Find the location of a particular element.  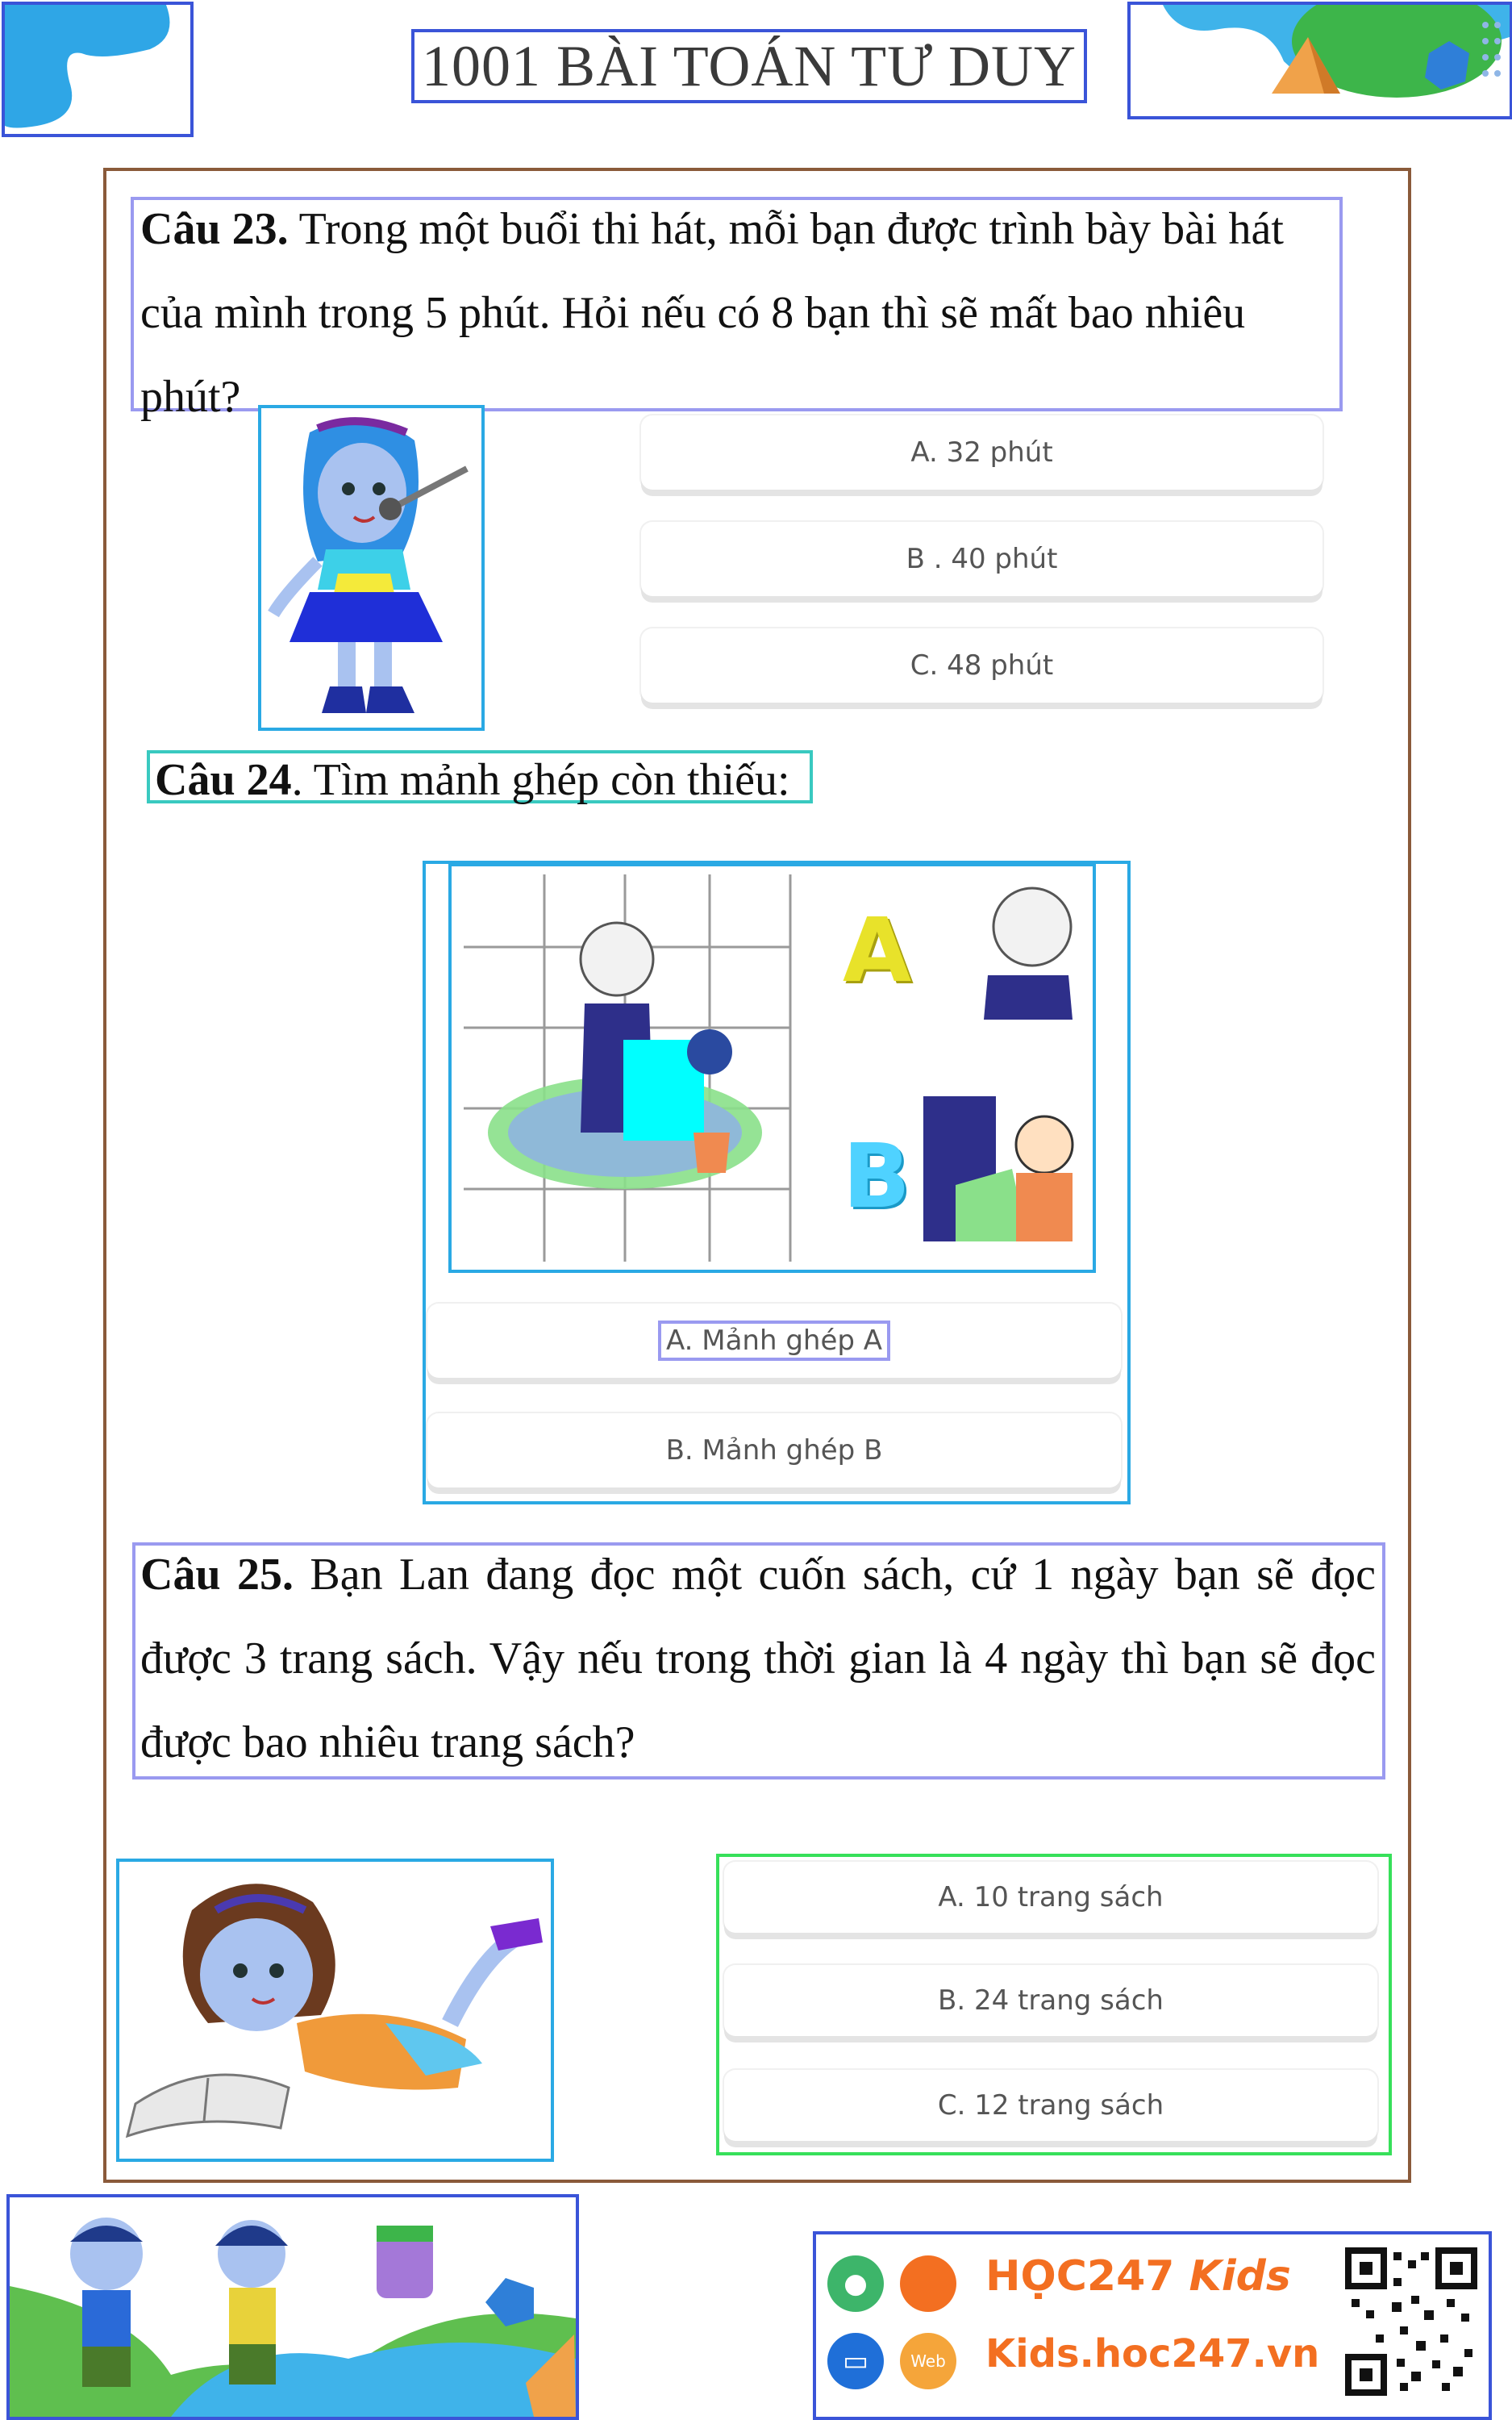

web-badge: Web is located at coordinates (928, 2361).